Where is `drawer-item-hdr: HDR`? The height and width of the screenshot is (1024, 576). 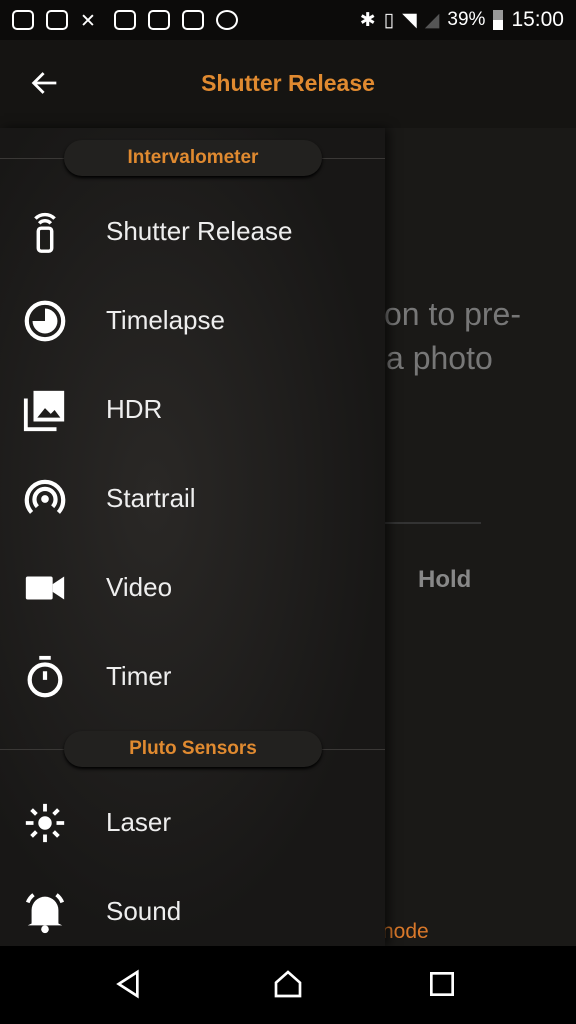 drawer-item-hdr: HDR is located at coordinates (192, 409).